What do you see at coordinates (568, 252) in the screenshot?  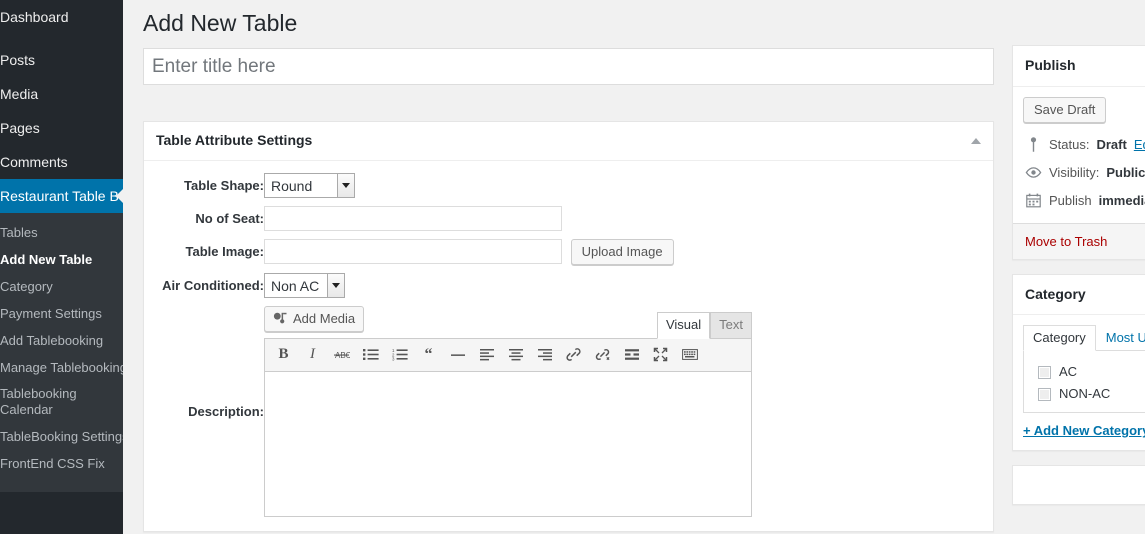 I see `form-row-table-image: Table Image: Upload Image` at bounding box center [568, 252].